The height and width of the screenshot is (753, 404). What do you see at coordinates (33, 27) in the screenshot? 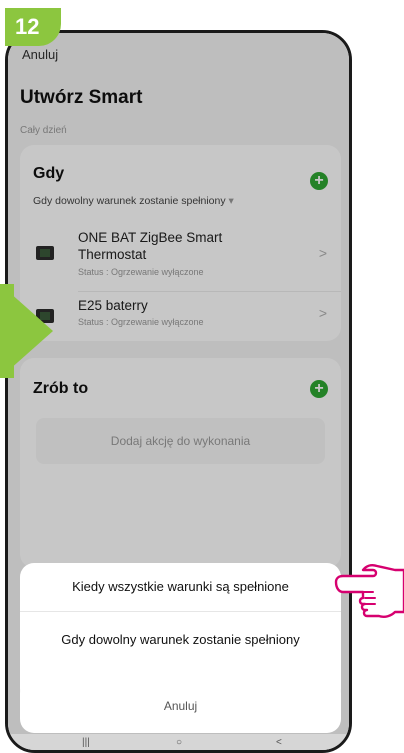
I see `step-number-badge: 12` at bounding box center [33, 27].